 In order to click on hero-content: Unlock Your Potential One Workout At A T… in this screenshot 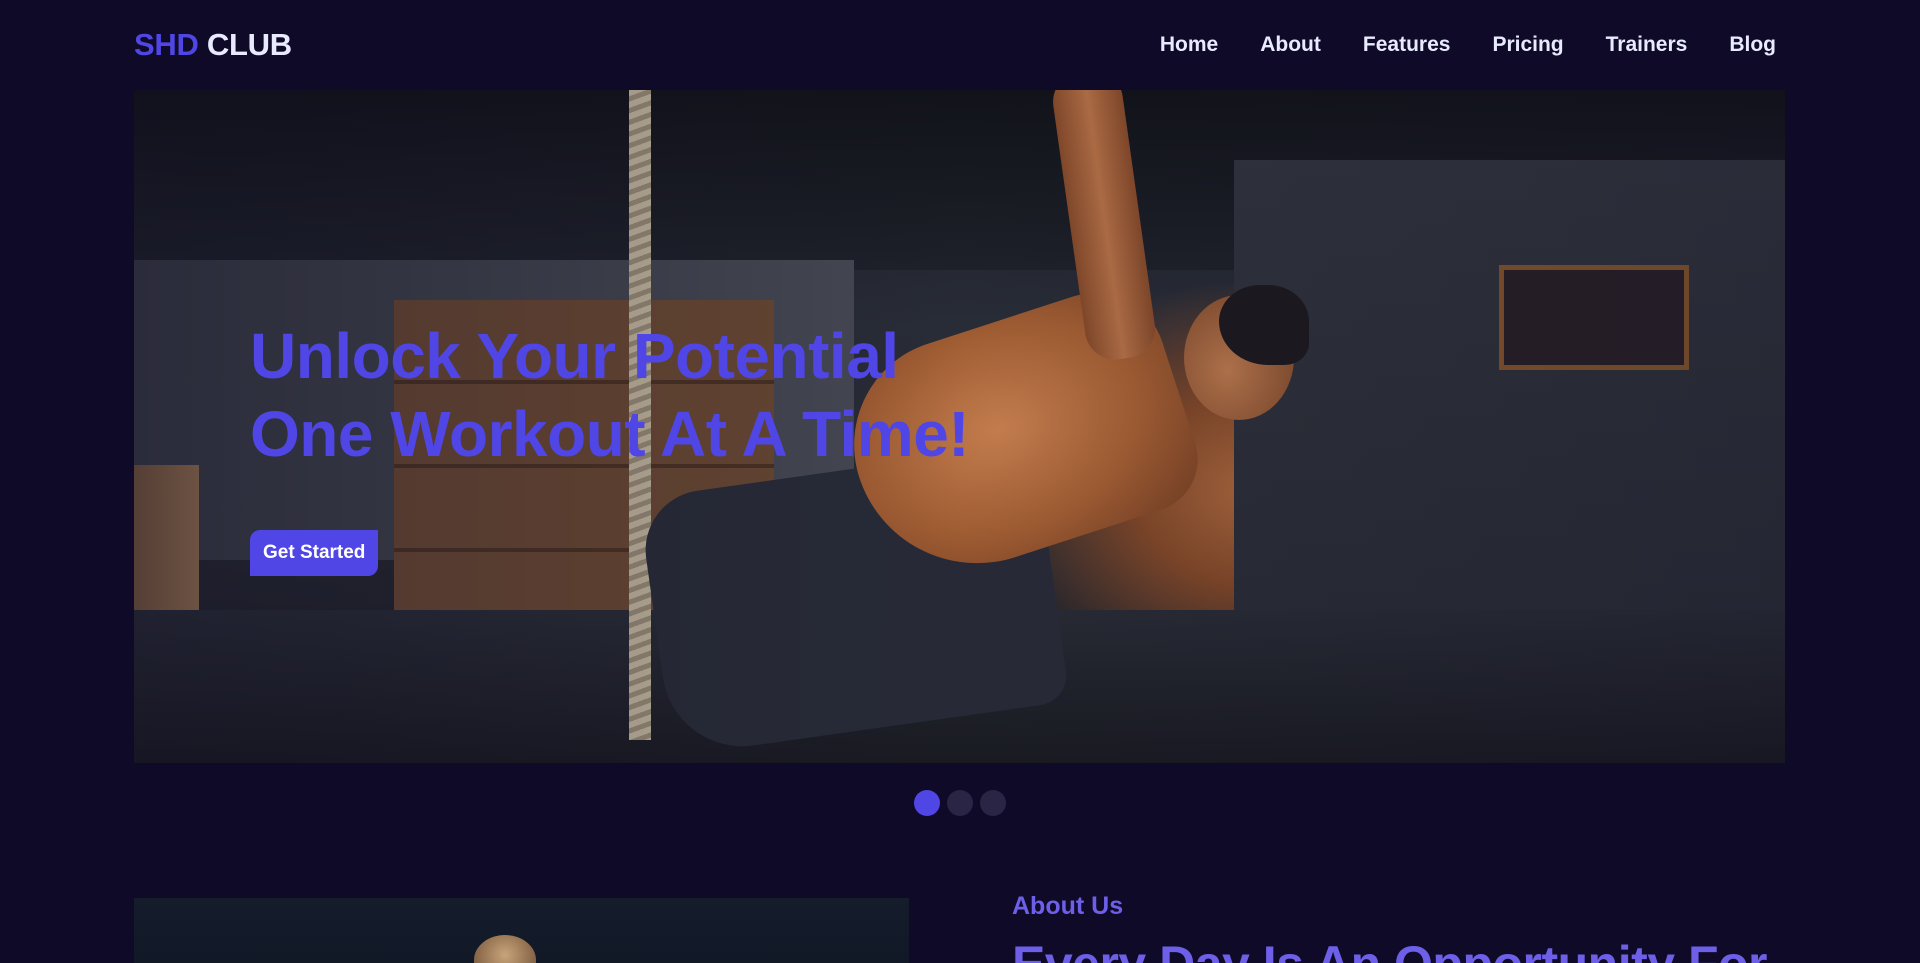, I will do `click(610, 446)`.